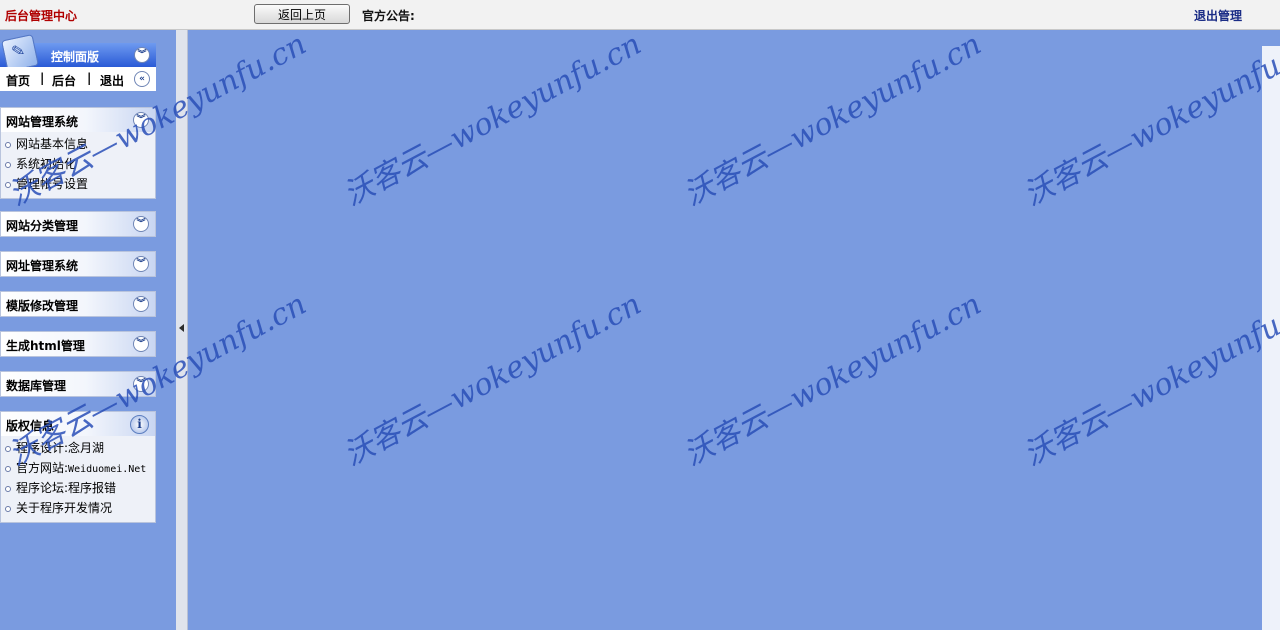 This screenshot has height=630, width=1280. Describe the element at coordinates (78, 424) in the screenshot. I see `section-header: 版权信息 i` at that location.